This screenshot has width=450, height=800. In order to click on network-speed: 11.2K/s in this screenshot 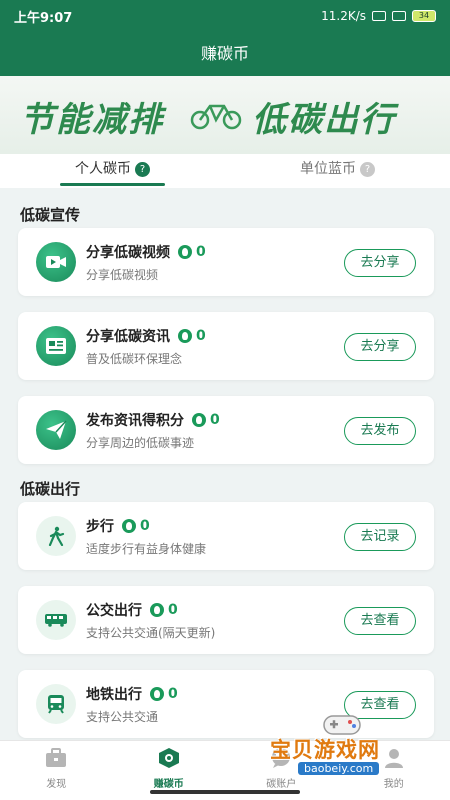, I will do `click(343, 16)`.